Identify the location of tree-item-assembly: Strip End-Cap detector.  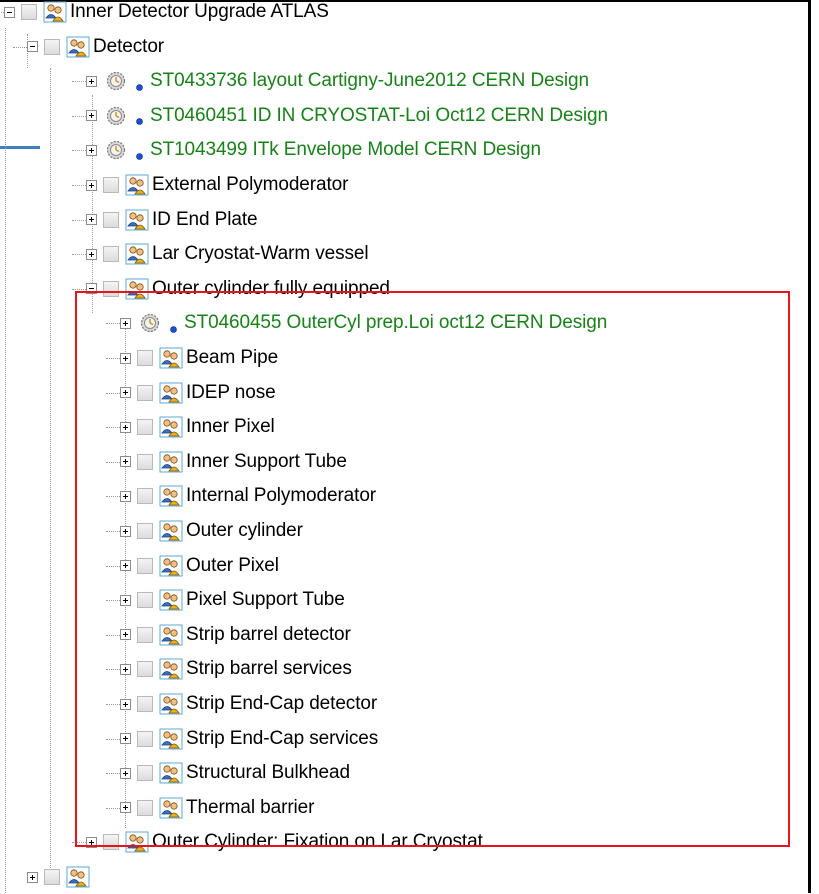
(248, 704).